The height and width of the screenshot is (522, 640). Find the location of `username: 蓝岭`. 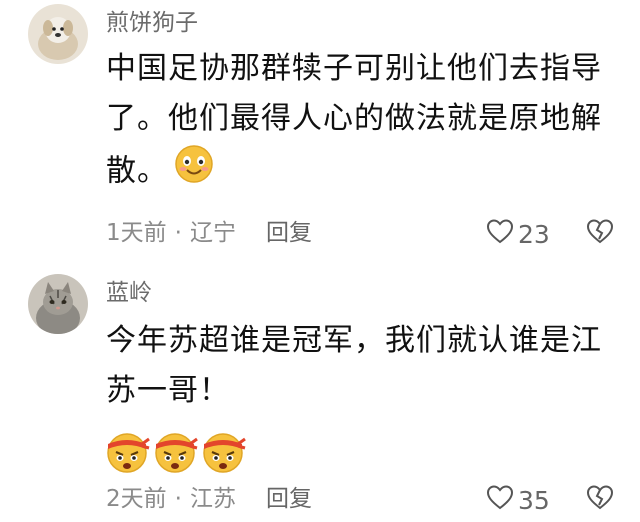

username: 蓝岭 is located at coordinates (129, 293).